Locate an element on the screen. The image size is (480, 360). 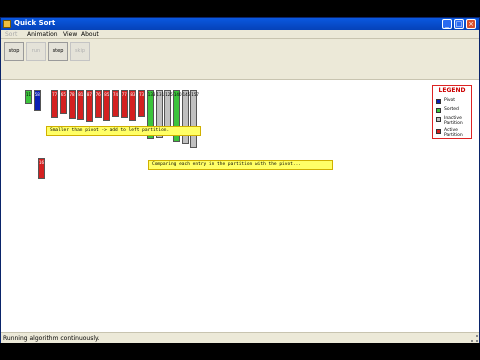
bar-active: 81 is located at coordinates (81, 105).